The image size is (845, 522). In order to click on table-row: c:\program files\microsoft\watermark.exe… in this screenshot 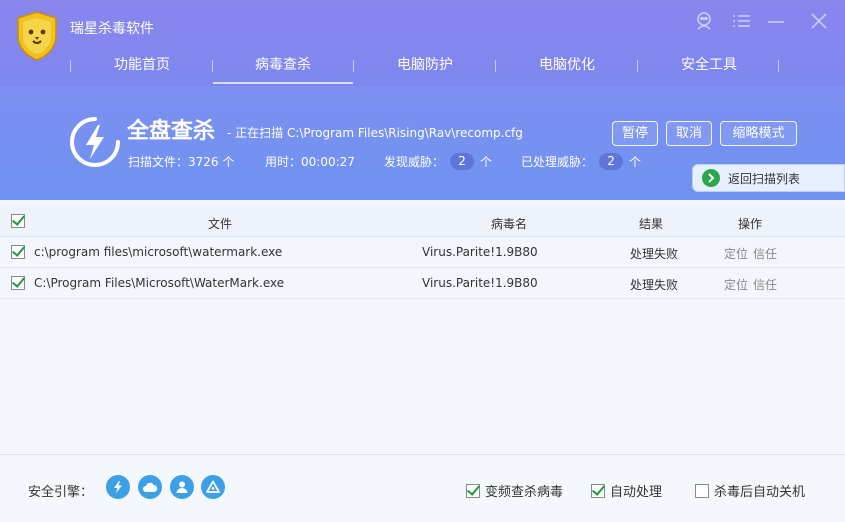, I will do `click(422, 252)`.